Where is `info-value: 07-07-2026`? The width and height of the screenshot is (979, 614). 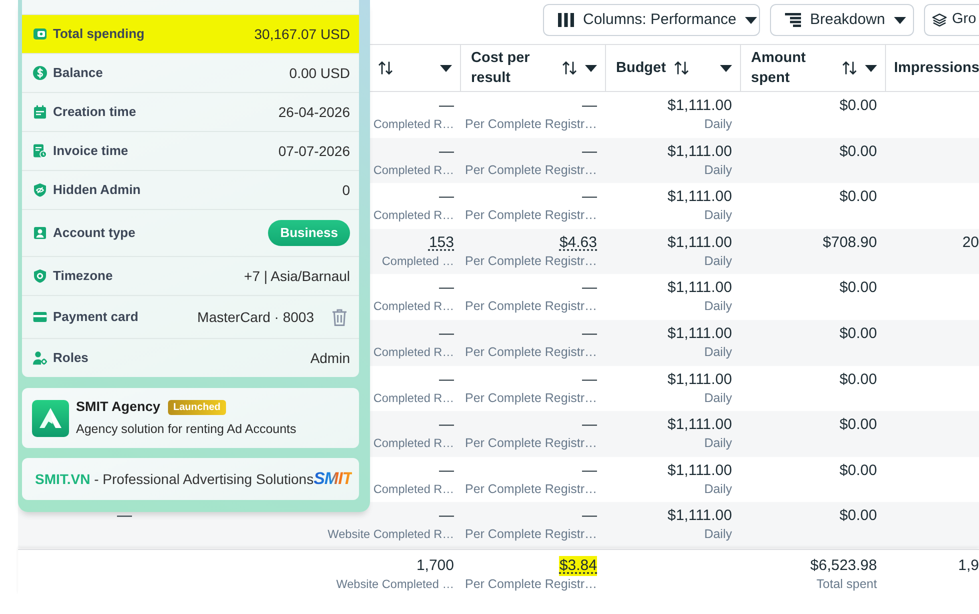 info-value: 07-07-2026 is located at coordinates (314, 151).